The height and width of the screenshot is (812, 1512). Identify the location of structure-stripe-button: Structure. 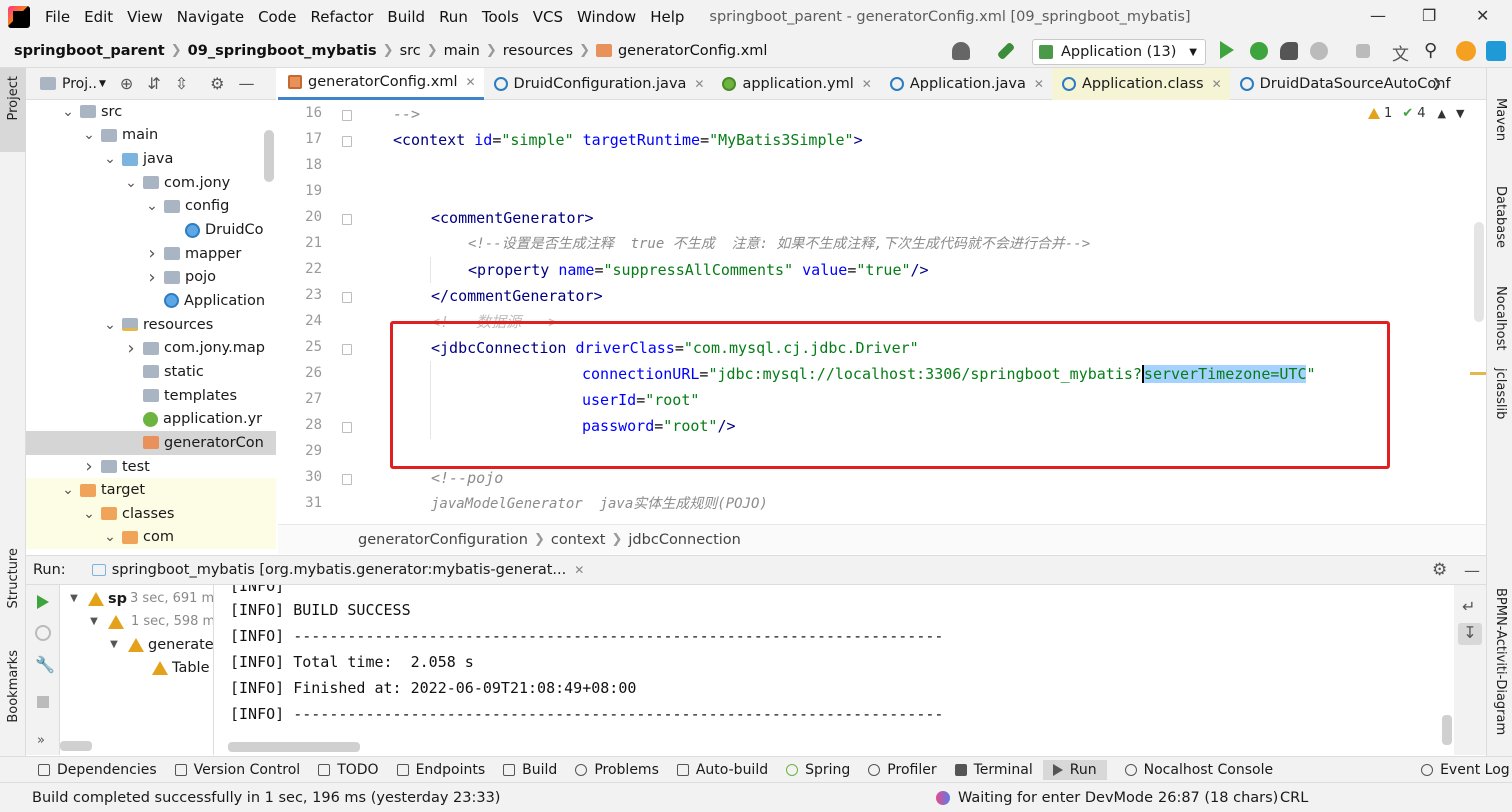
(13, 578).